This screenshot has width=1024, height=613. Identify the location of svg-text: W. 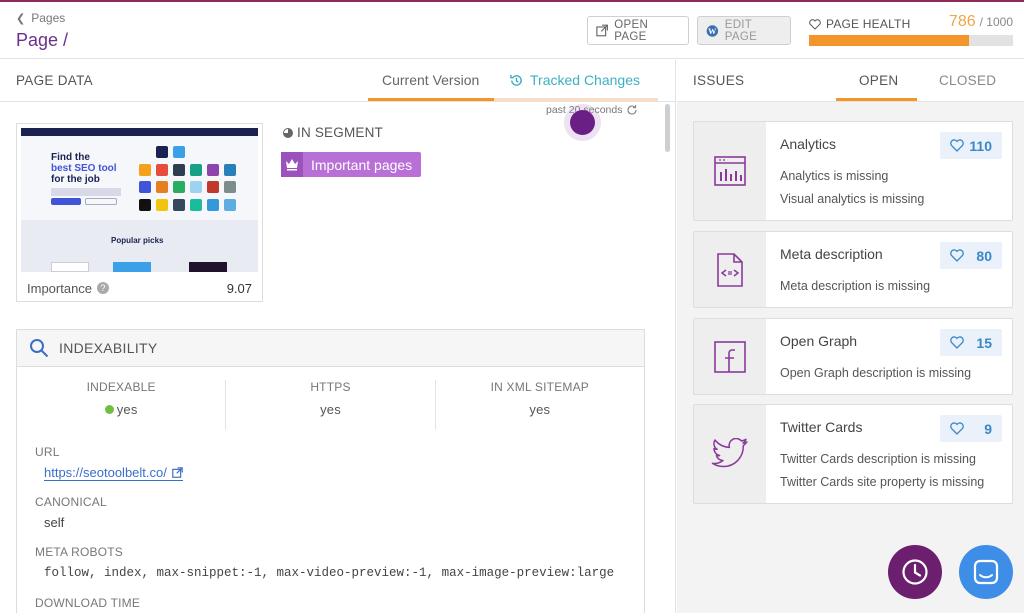
(712, 31).